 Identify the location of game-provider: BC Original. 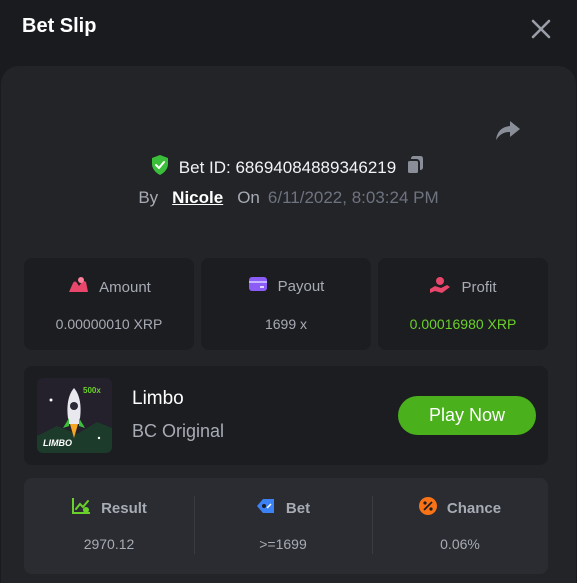
(178, 431).